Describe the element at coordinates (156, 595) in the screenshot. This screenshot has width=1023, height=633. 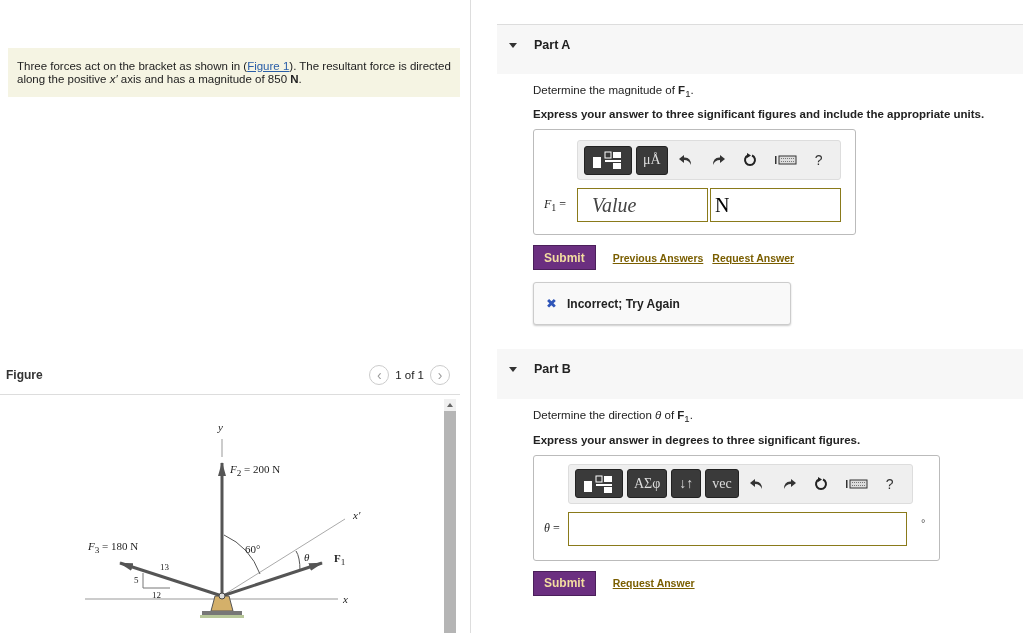
I see `figure-label: 12` at that location.